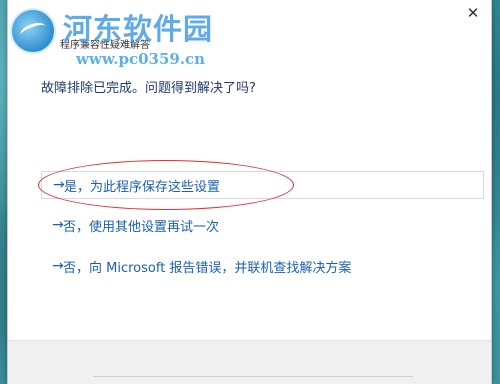 Image resolution: width=500 pixels, height=384 pixels. Describe the element at coordinates (33, 31) in the screenshot. I see `watermark-logo-icon` at that location.